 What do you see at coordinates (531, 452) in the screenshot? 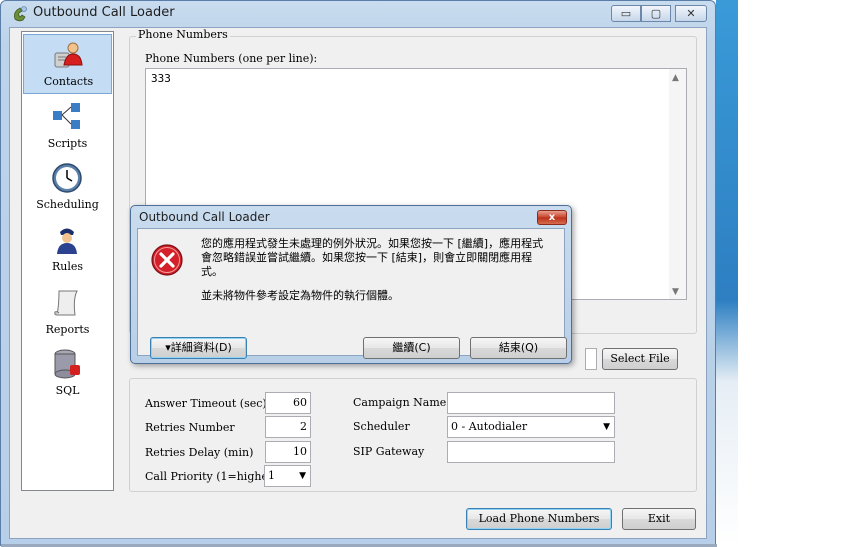
I see `sip-gateway-input` at bounding box center [531, 452].